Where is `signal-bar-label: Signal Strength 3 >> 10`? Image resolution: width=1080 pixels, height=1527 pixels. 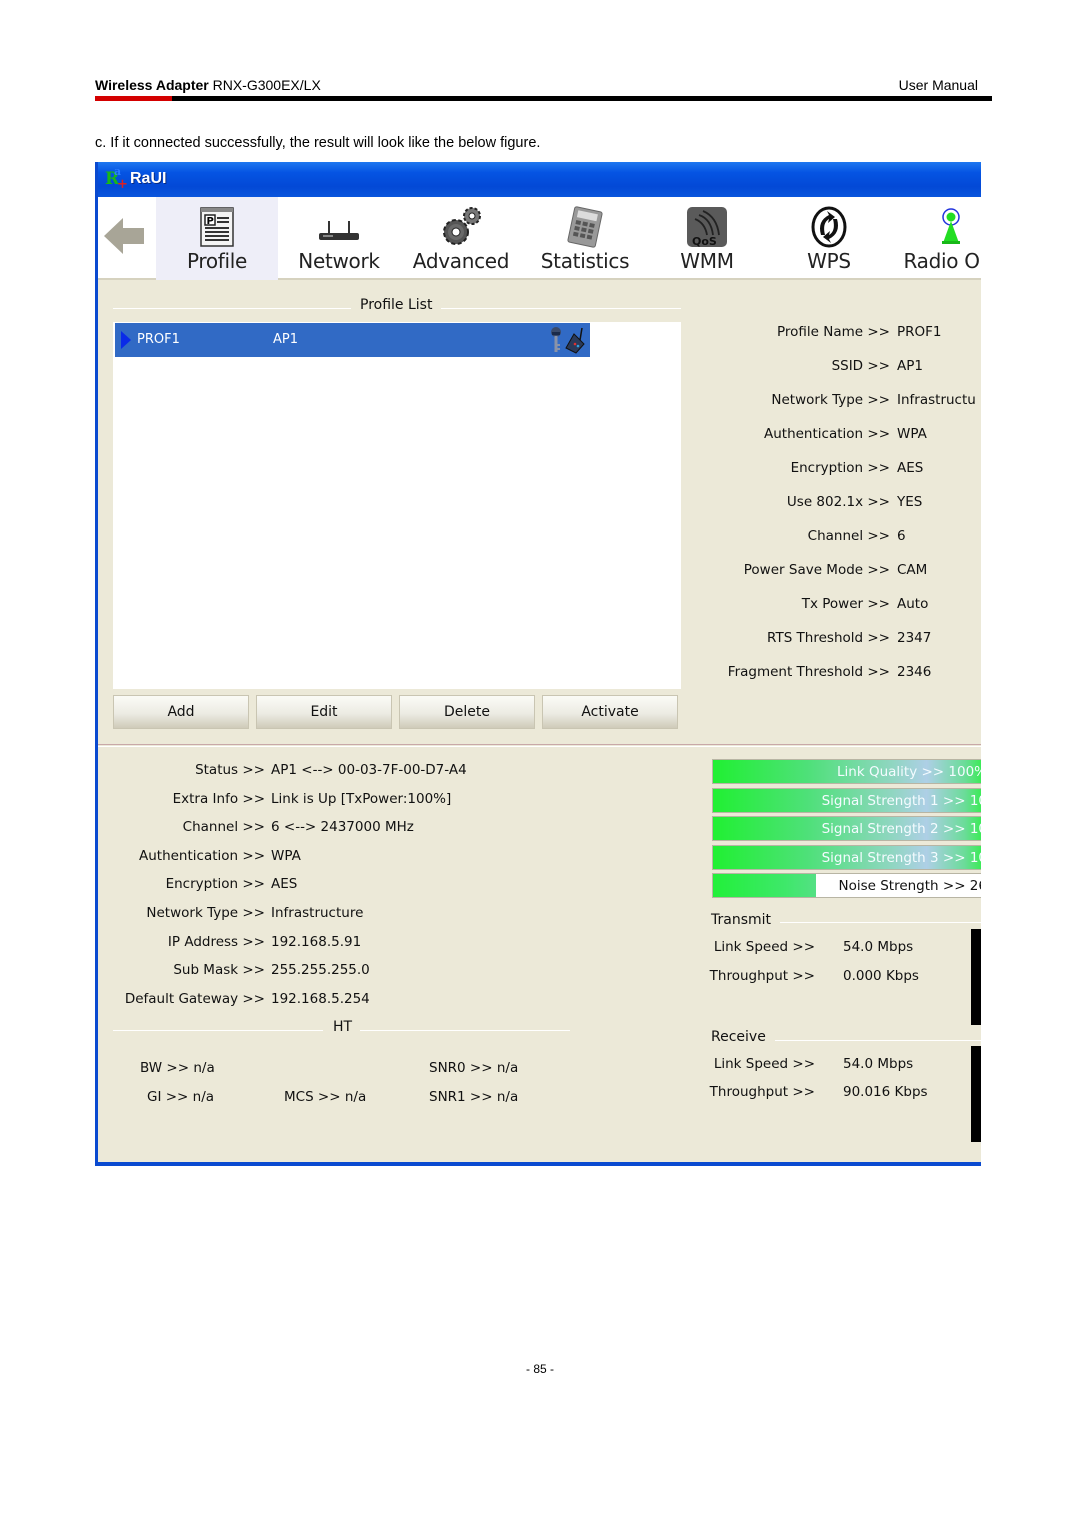 signal-bar-label: Signal Strength 3 >> 10 is located at coordinates (901, 857).